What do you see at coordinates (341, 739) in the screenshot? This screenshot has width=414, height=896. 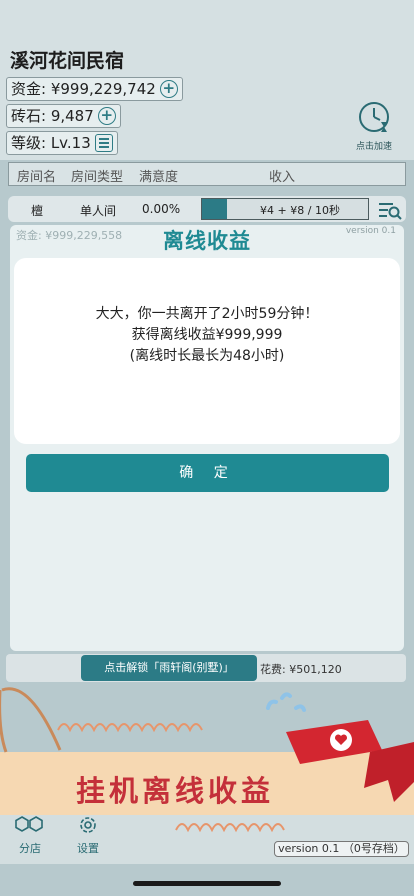 I see `heart-icon` at bounding box center [341, 739].